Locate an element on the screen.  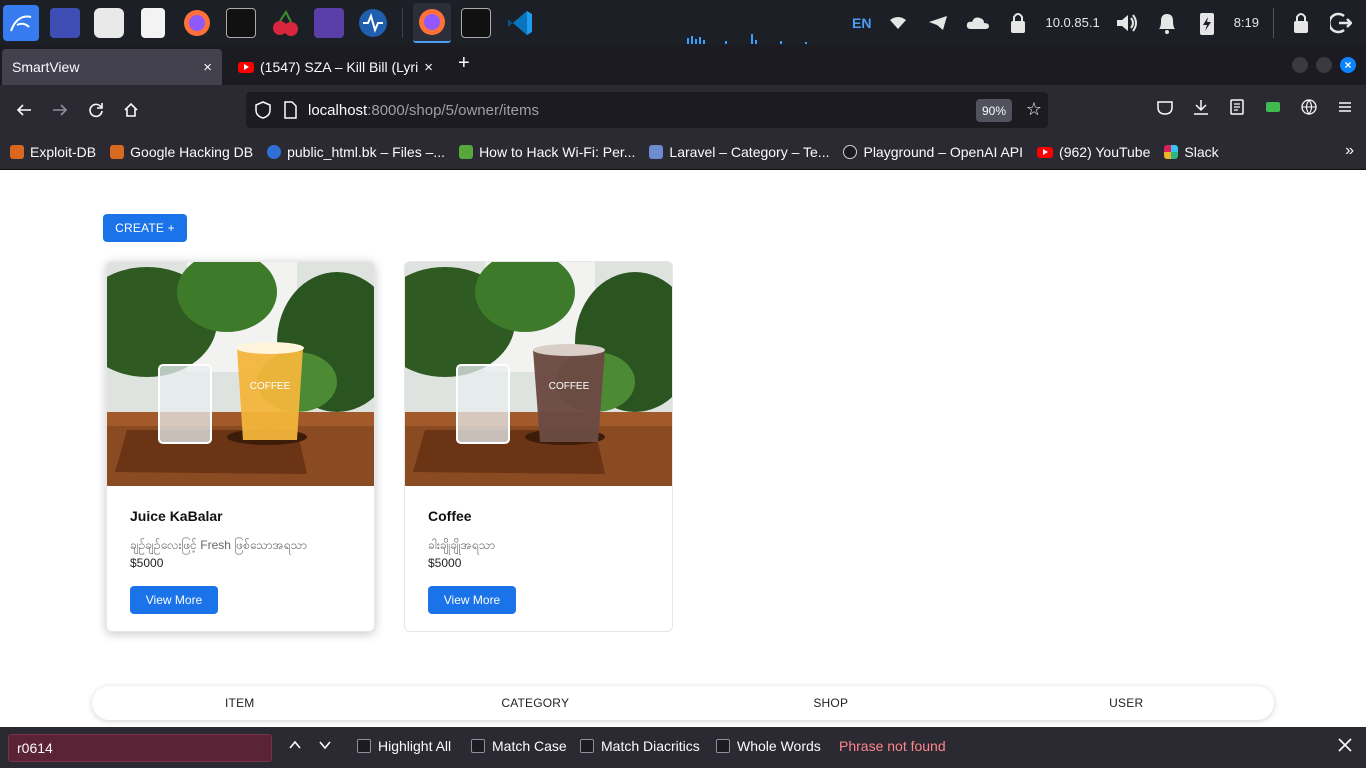
cherrytree-icon is located at coordinates (285, 23).